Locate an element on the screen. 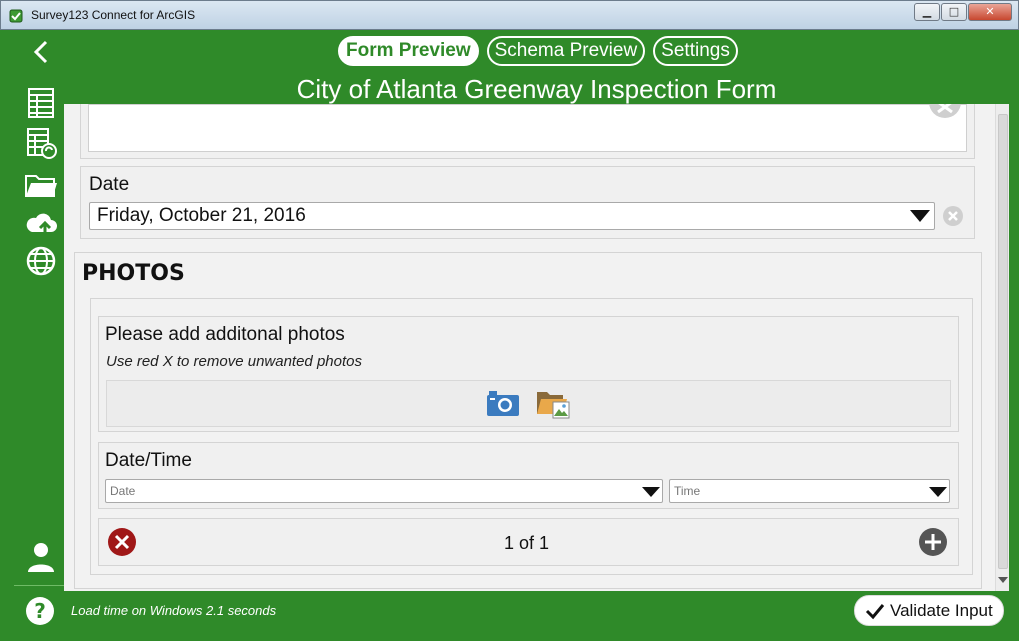 This screenshot has height=641, width=1019. repeat-pager: 1 of 1 is located at coordinates (527, 543).